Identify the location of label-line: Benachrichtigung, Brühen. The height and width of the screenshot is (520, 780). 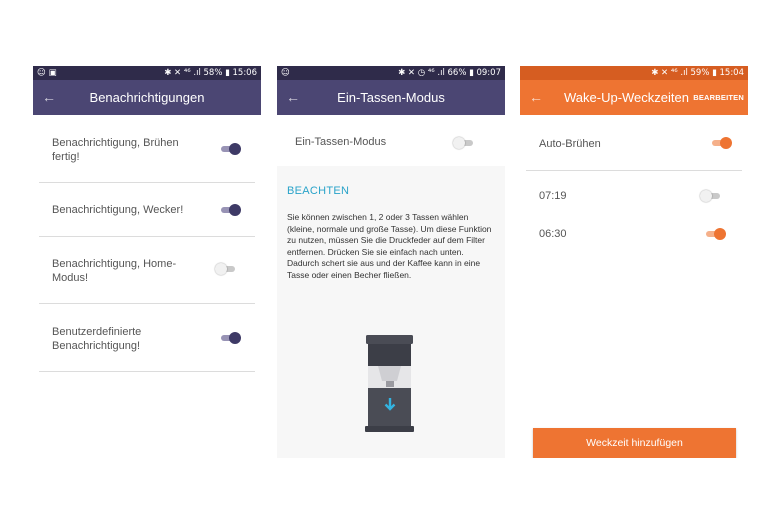
(115, 143).